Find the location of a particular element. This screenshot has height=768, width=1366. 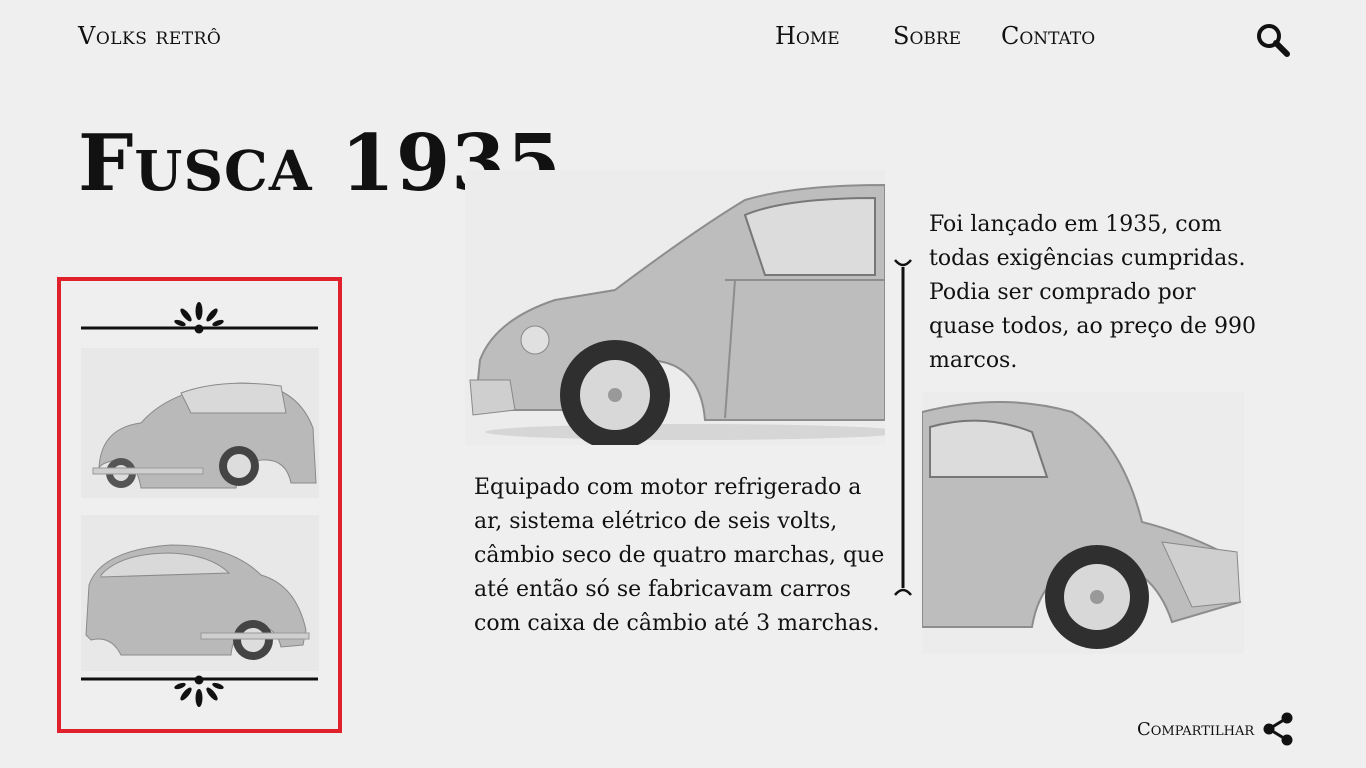

timeline-divider-icon is located at coordinates (903, 427).